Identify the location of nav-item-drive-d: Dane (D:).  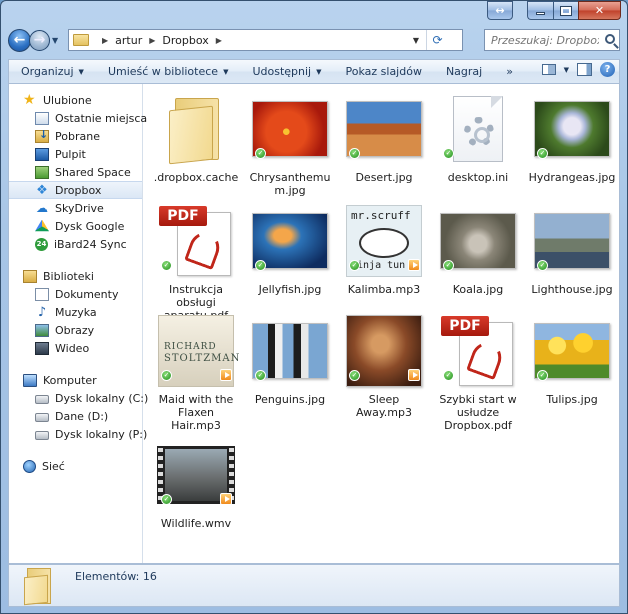
(75, 416).